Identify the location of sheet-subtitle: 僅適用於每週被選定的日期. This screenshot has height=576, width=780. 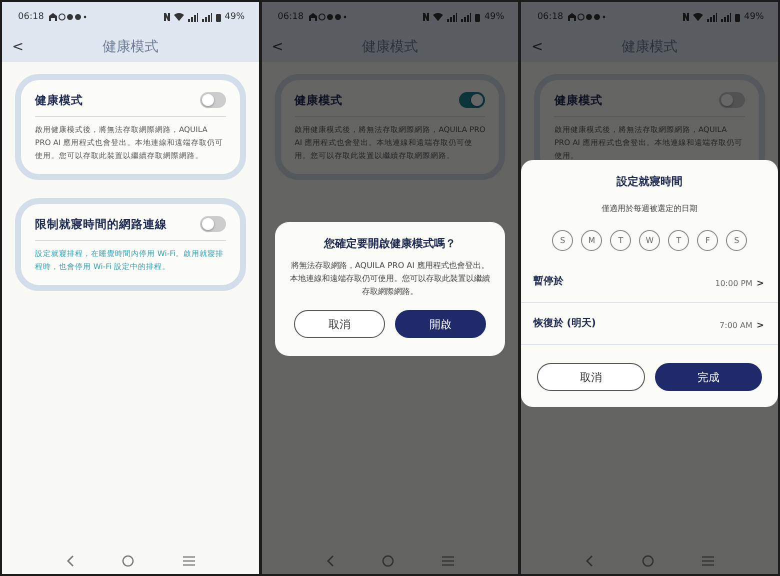
(650, 208).